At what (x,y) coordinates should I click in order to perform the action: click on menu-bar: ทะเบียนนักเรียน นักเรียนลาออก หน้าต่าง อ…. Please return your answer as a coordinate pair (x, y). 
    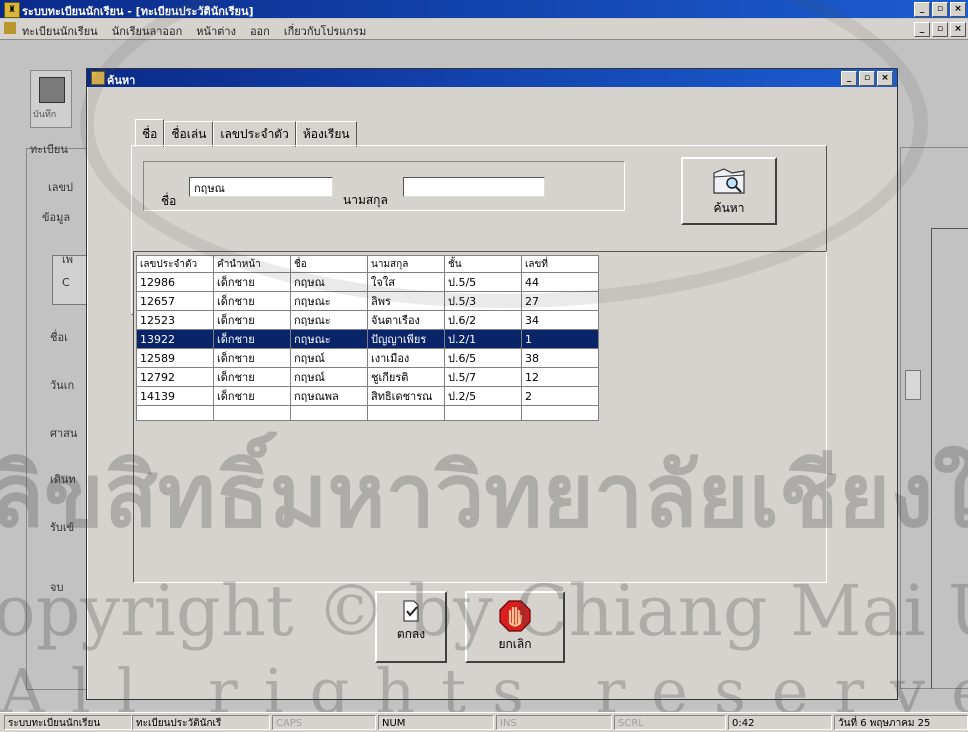
    Looking at the image, I should click on (484, 29).